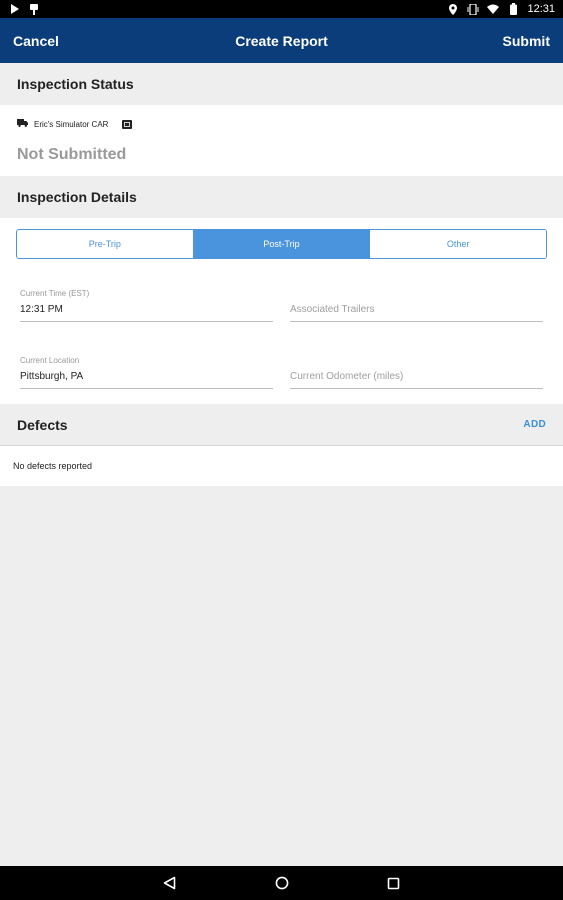 The height and width of the screenshot is (900, 563). What do you see at coordinates (541, 9) in the screenshot?
I see `status-time: 12:31` at bounding box center [541, 9].